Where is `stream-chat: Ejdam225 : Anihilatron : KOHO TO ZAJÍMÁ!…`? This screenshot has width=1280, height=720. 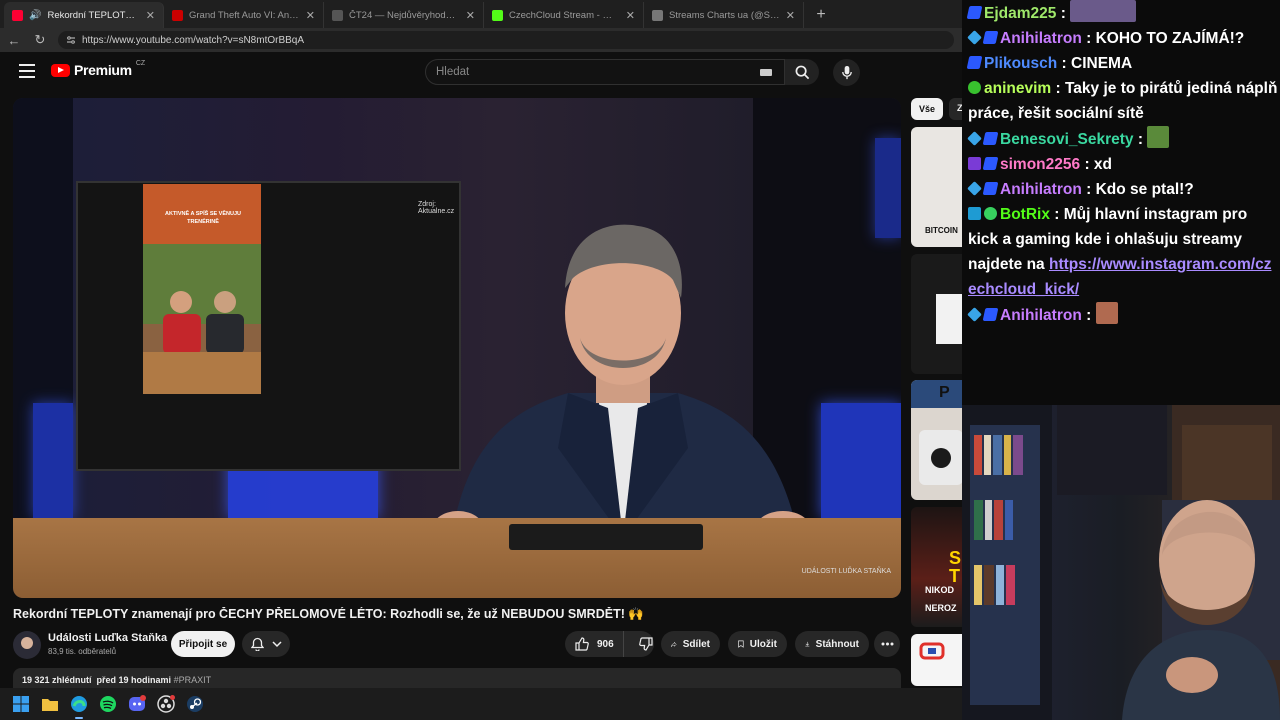
stream-chat: Ejdam225 : Anihilatron : KOHO TO ZAJÍMÁ!… is located at coordinates (1121, 202).